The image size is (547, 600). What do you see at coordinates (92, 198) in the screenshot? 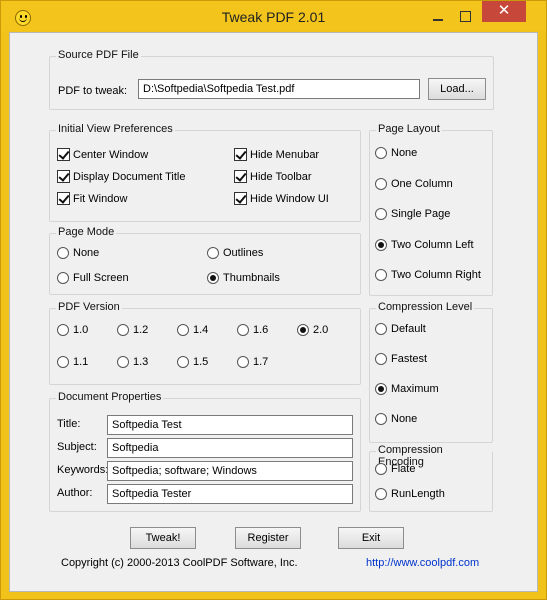
I see `checkbox-fit-window: Fit Window` at bounding box center [92, 198].